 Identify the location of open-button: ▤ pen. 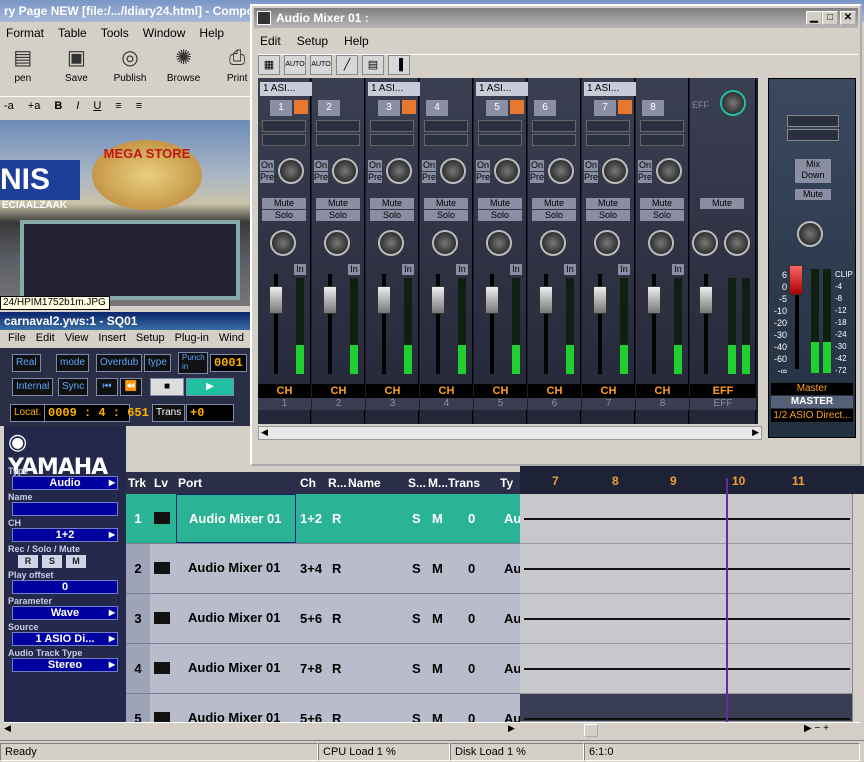
(23, 69).